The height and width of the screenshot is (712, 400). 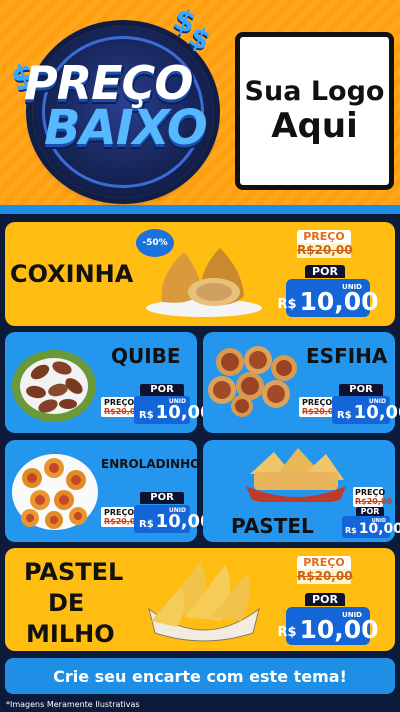 What do you see at coordinates (54, 386) in the screenshot?
I see `quibe-image` at bounding box center [54, 386].